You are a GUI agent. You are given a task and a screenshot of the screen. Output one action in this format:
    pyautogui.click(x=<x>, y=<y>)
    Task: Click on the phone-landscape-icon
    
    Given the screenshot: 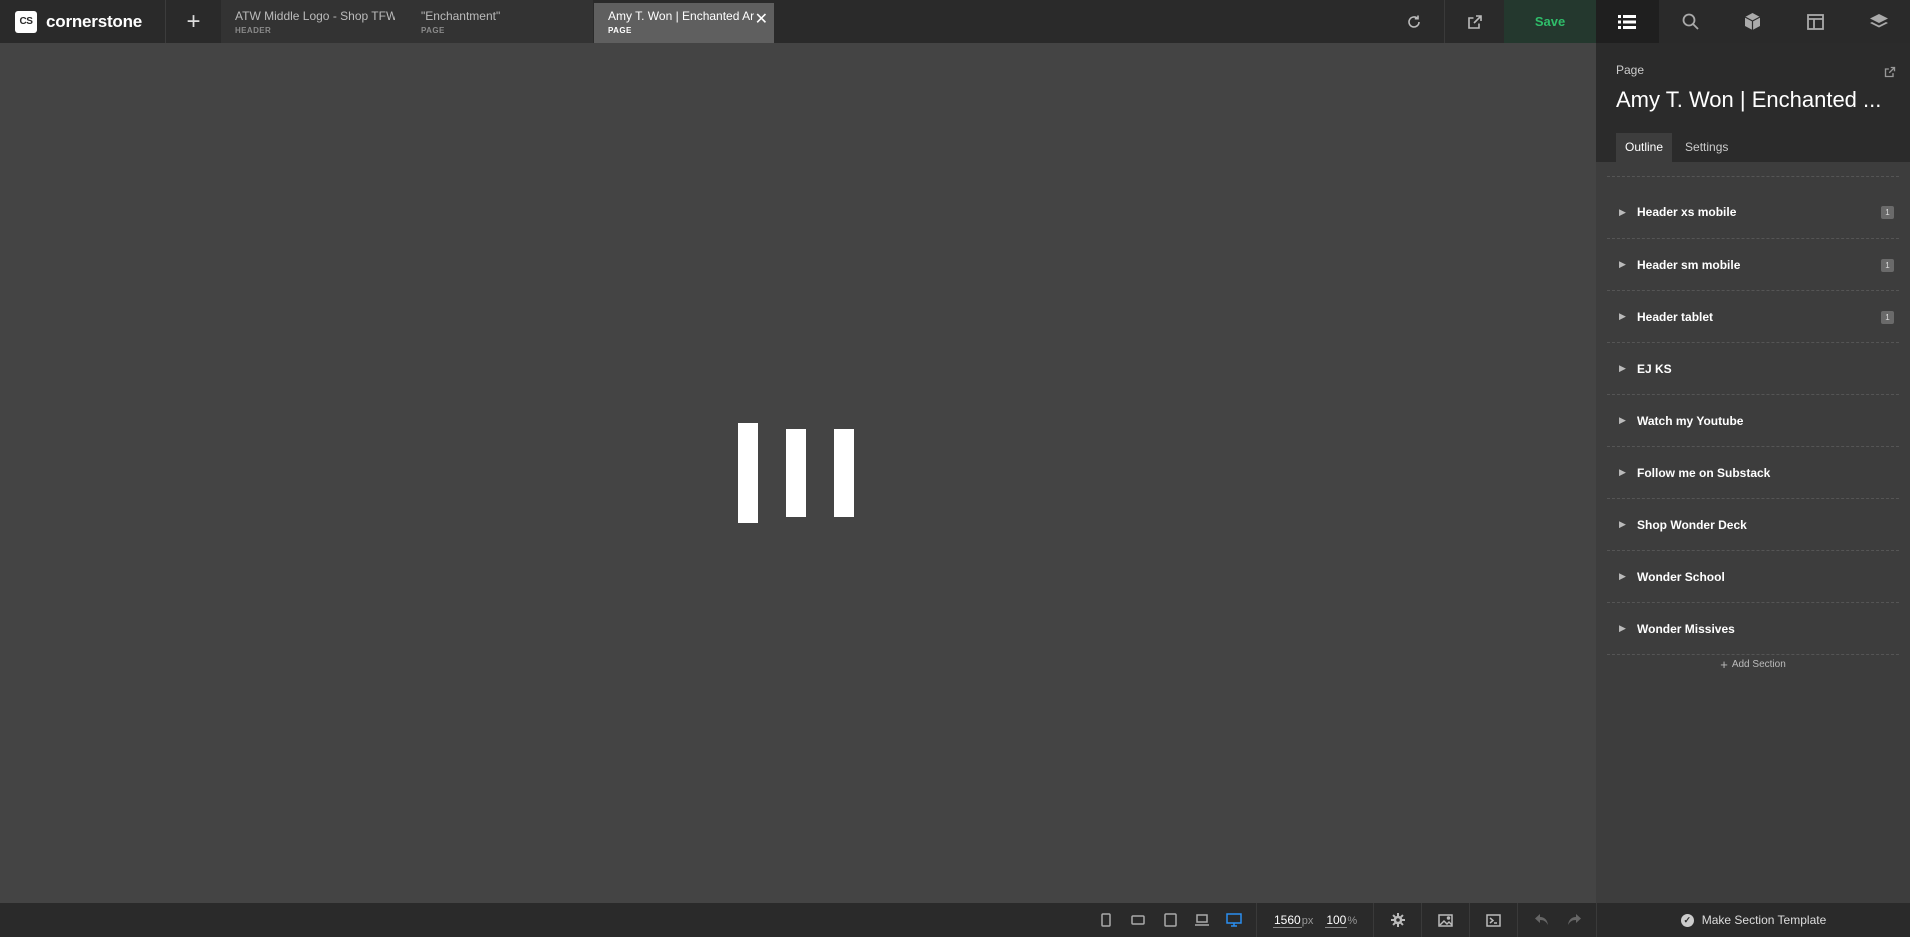 What is the action you would take?
    pyautogui.click(x=1138, y=920)
    